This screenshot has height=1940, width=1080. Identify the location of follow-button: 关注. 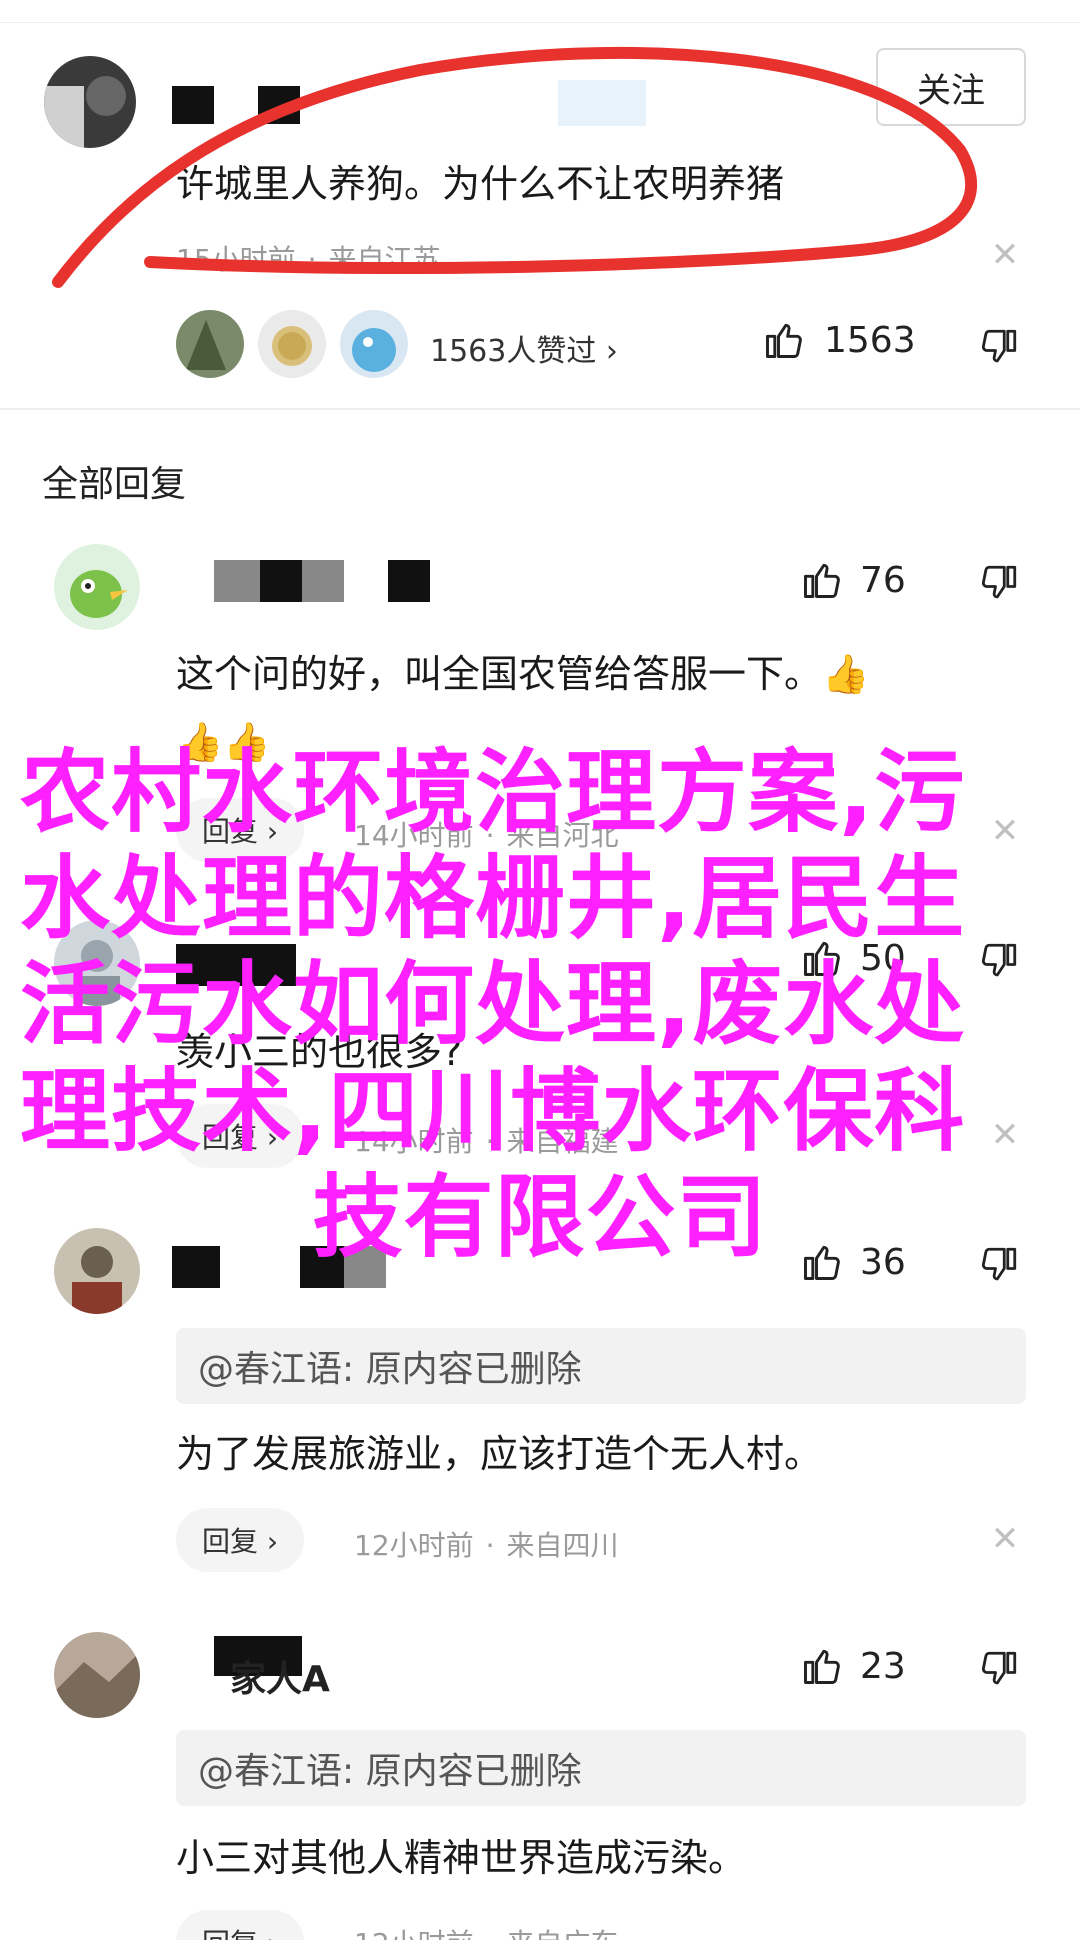
(951, 87).